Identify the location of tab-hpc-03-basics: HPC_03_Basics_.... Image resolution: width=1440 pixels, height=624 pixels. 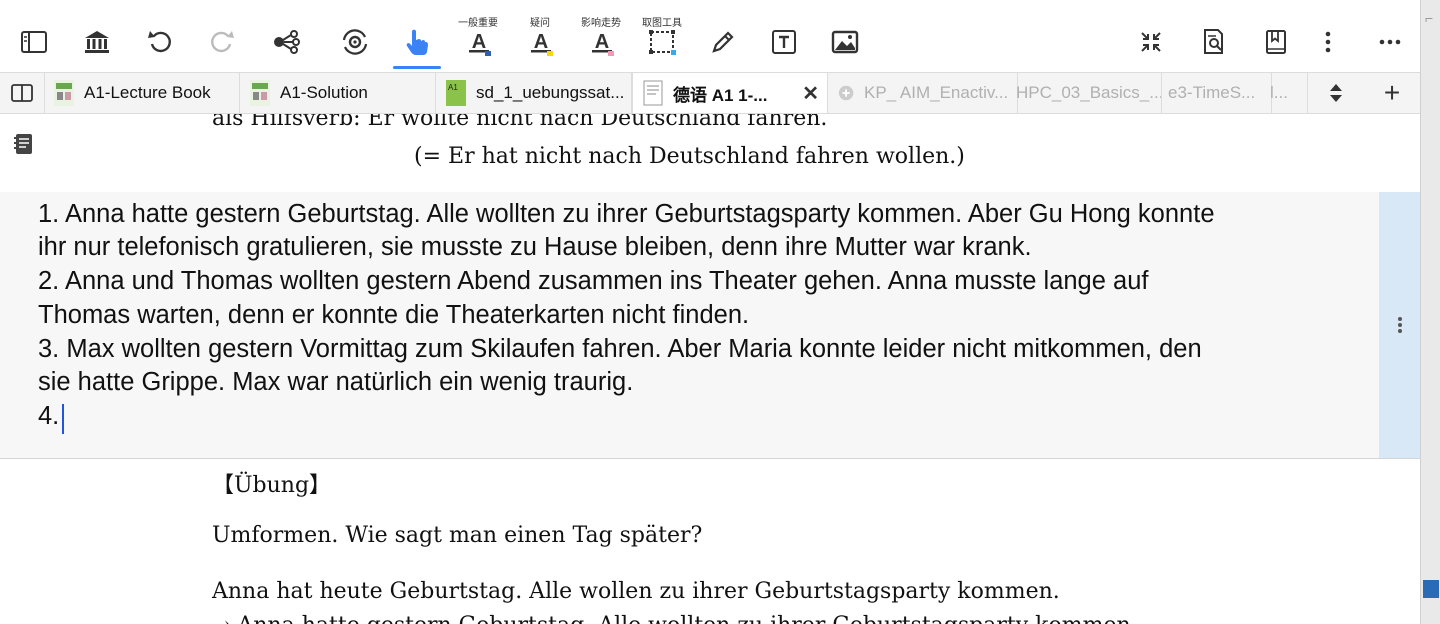
(1089, 93).